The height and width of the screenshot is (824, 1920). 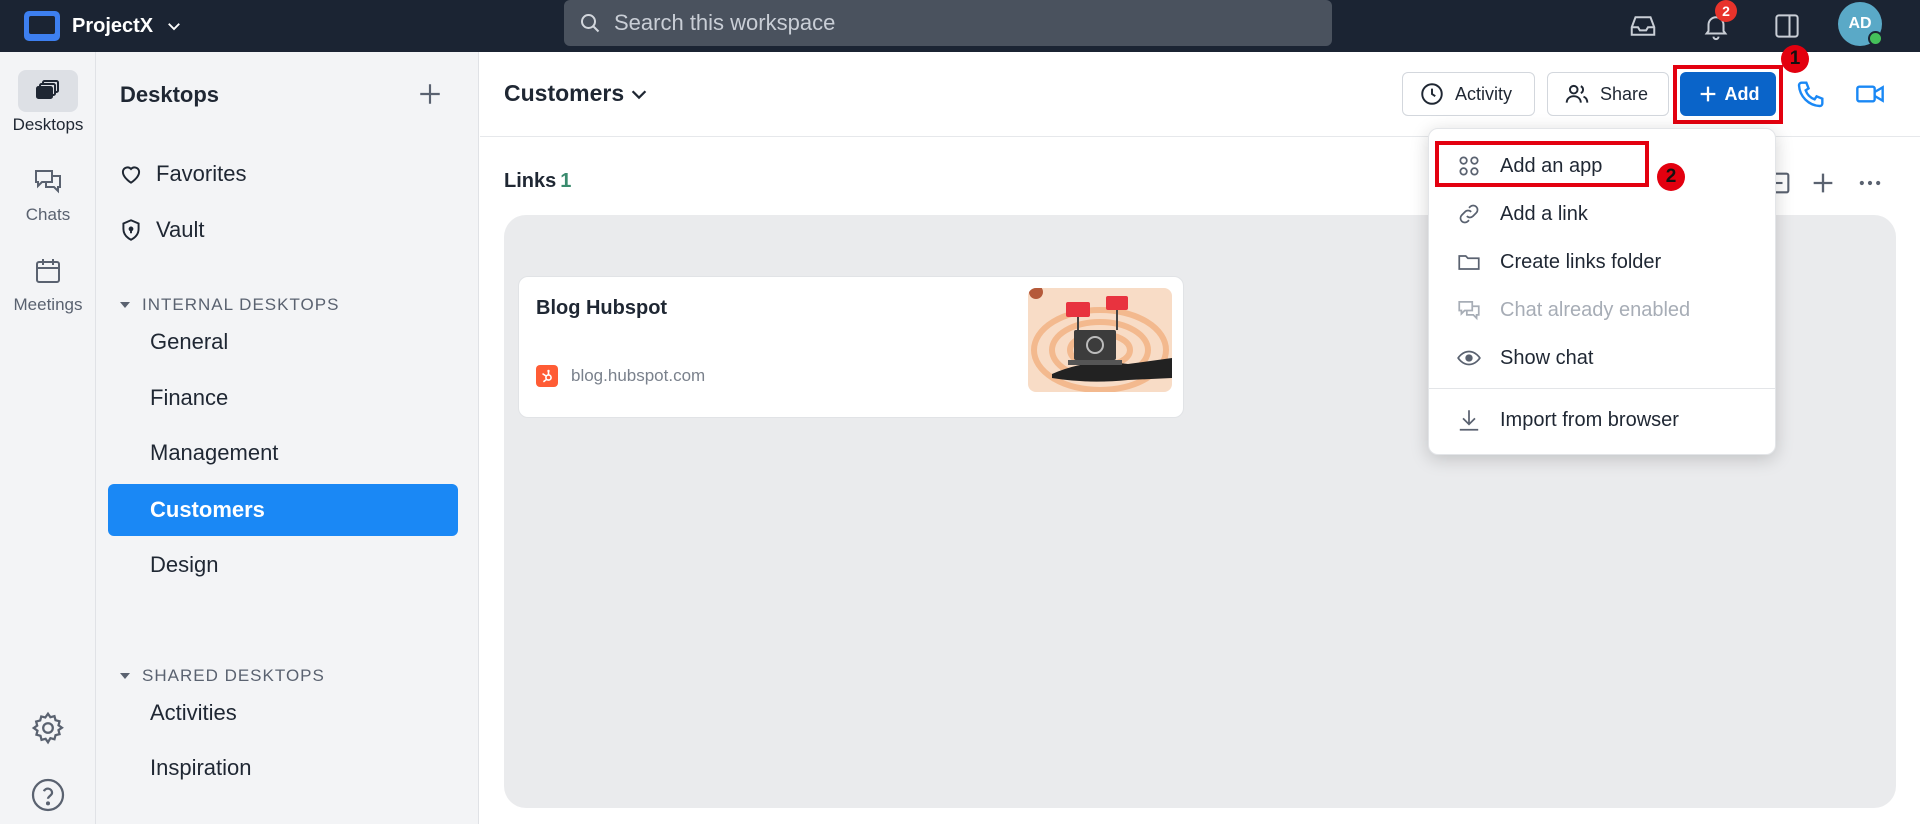 I want to click on app-name: ProjectX, so click(x=113, y=25).